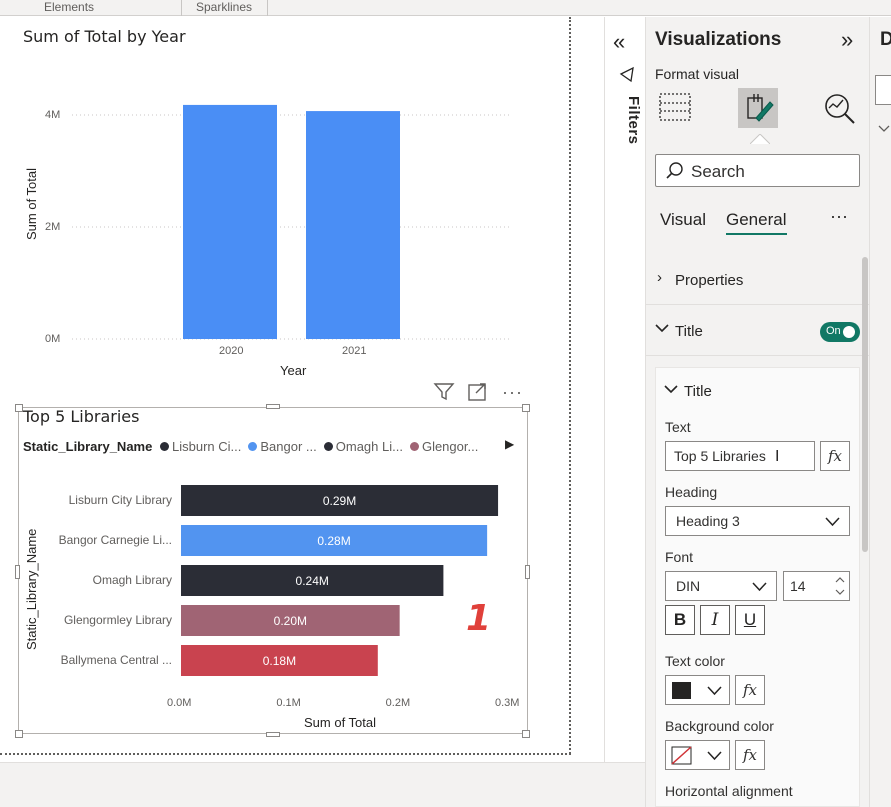  What do you see at coordinates (322, 784) in the screenshot?
I see `canvas-footer` at bounding box center [322, 784].